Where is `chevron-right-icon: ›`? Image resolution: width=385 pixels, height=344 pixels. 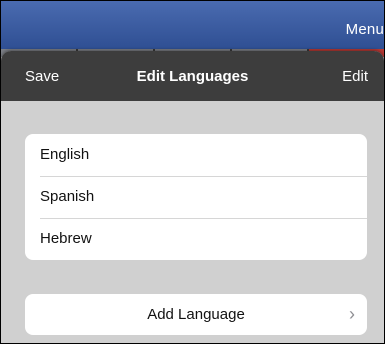
chevron-right-icon: › is located at coordinates (352, 314).